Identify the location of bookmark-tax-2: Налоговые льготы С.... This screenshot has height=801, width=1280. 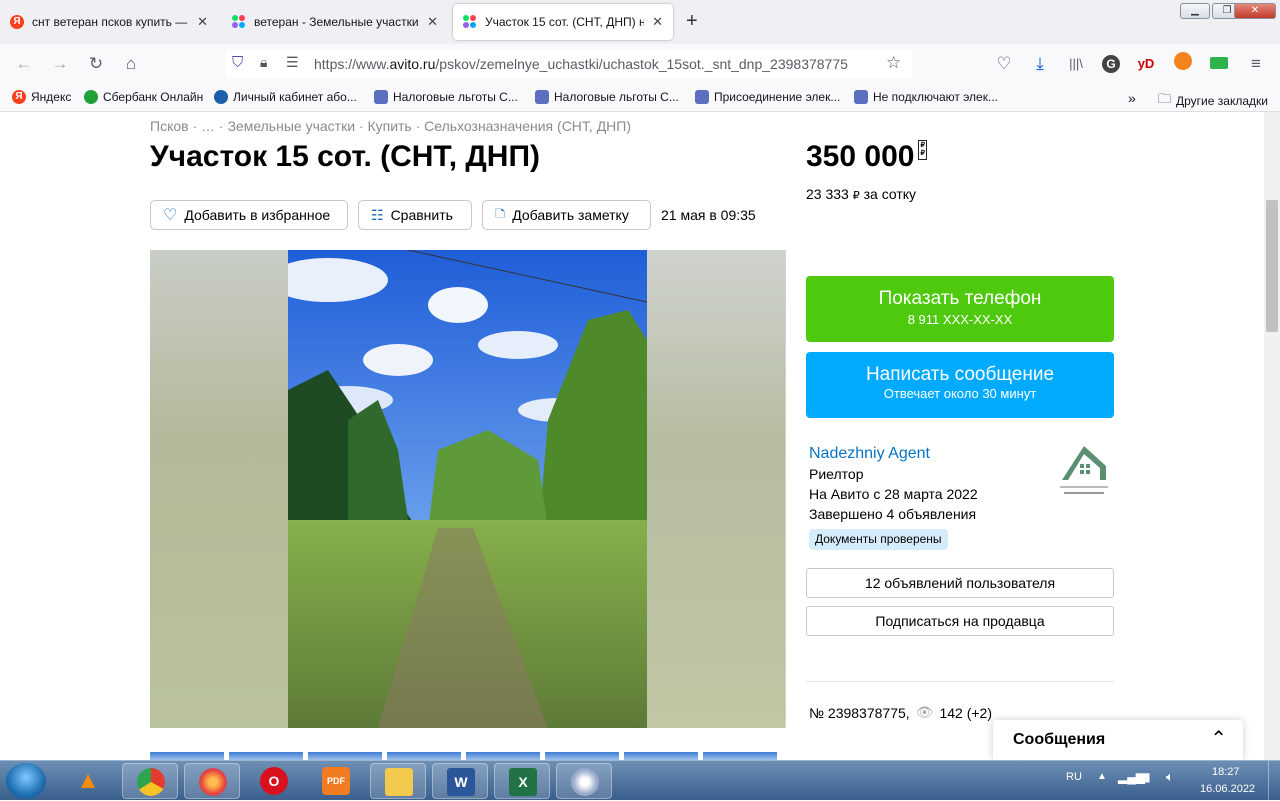
(607, 97).